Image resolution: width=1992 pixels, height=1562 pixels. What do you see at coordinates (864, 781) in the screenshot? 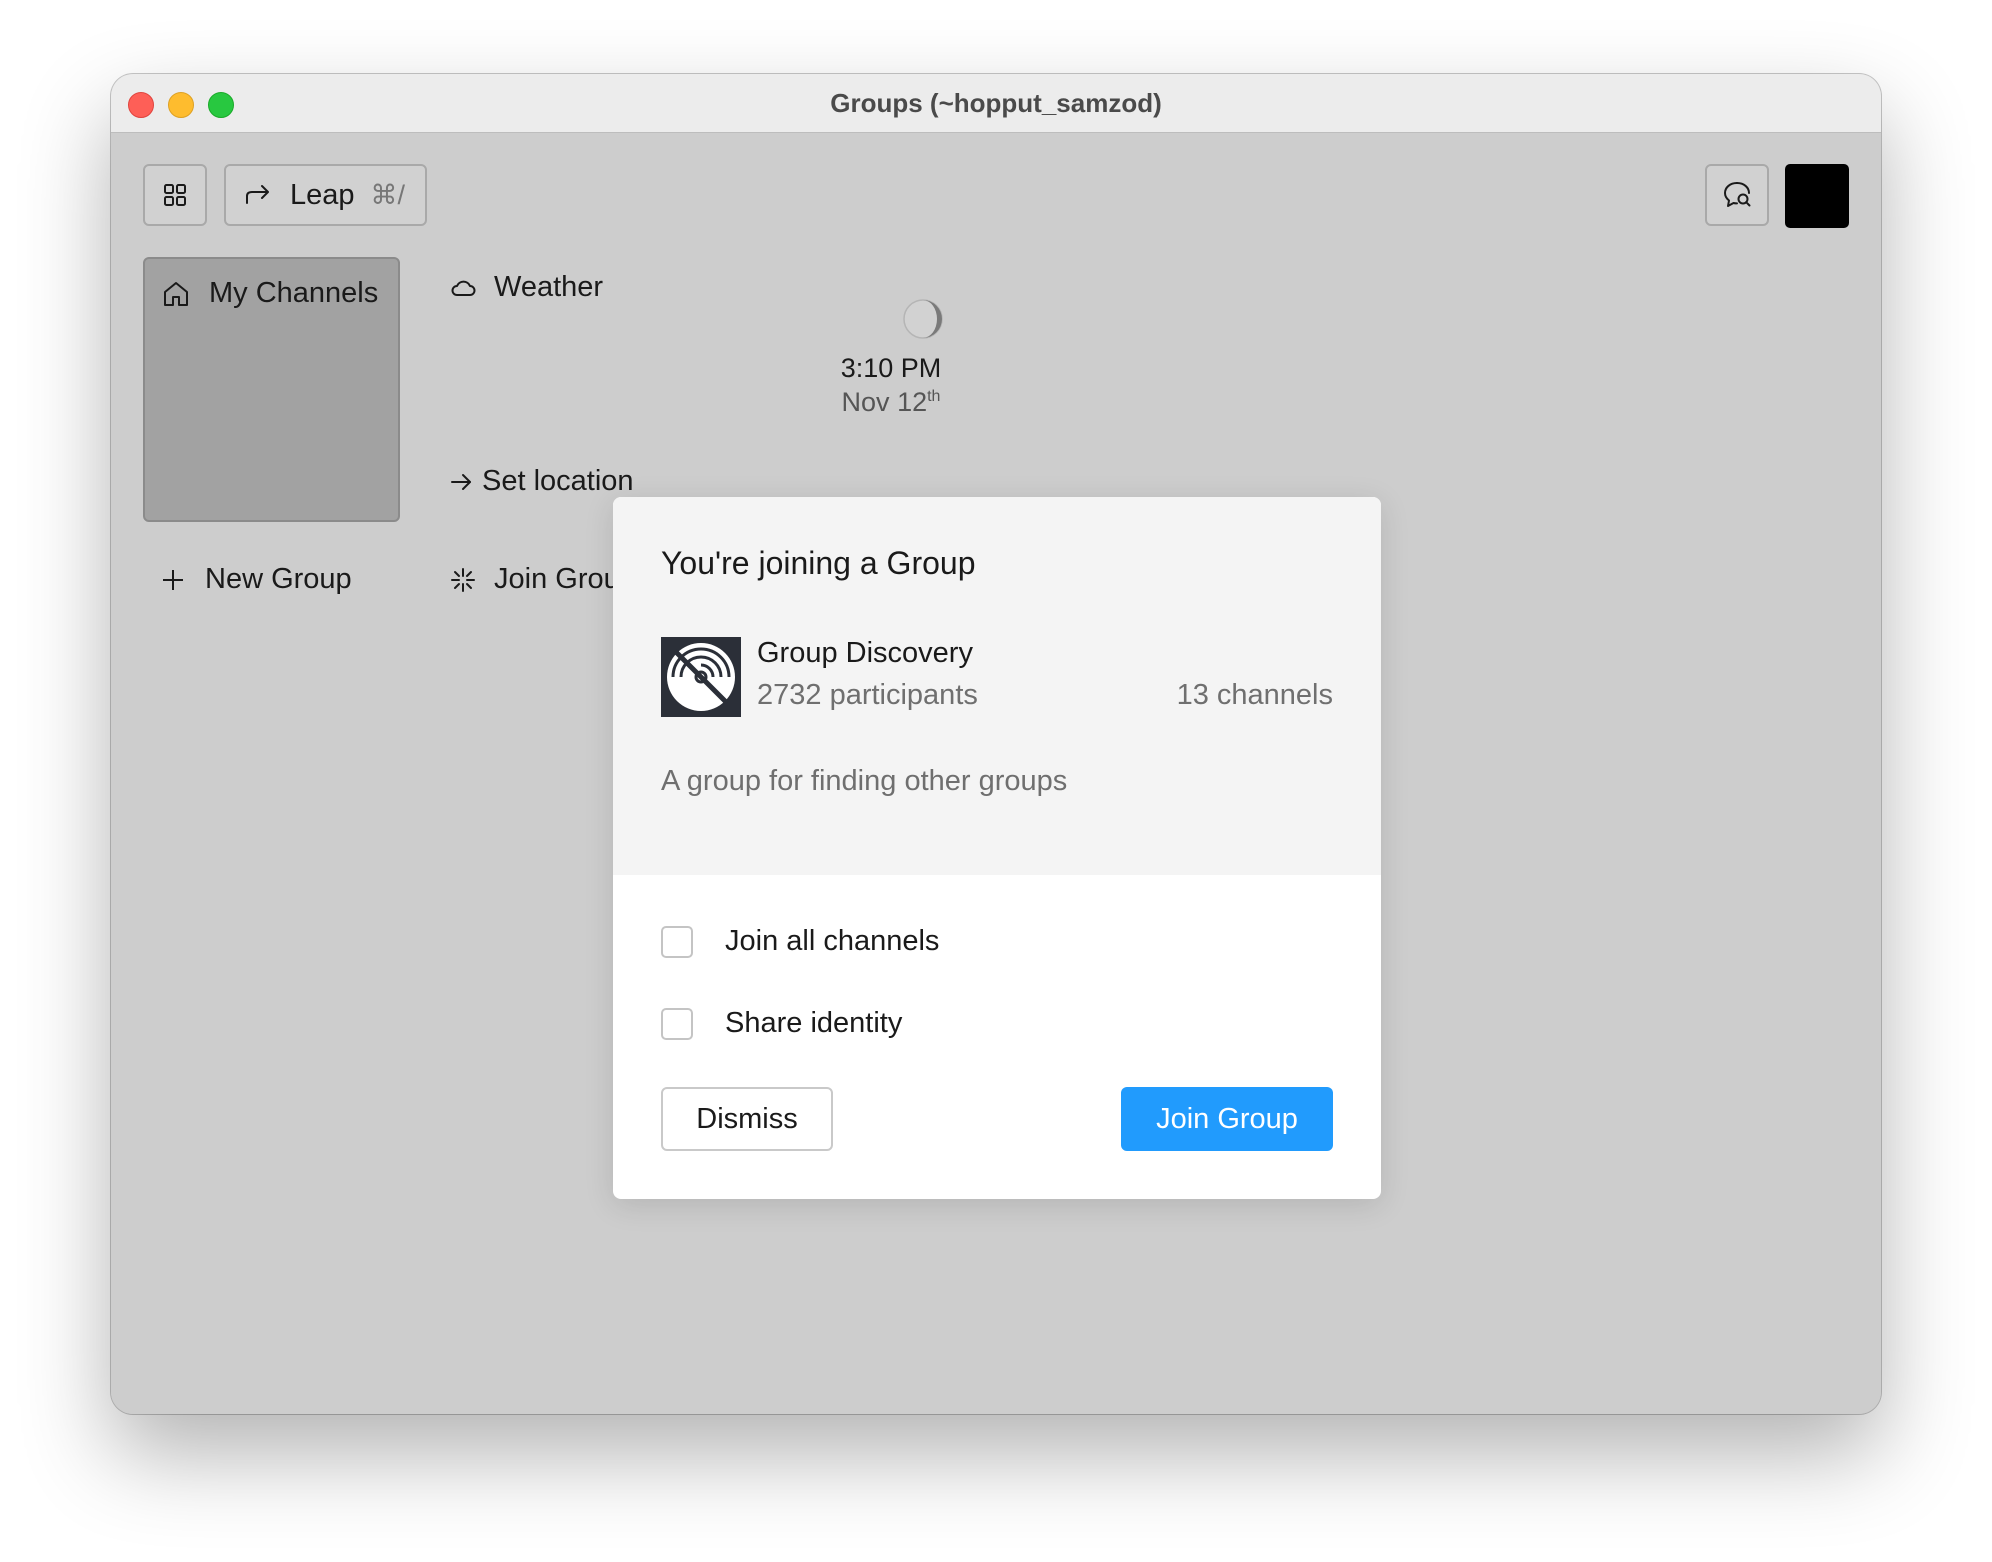
I see `group-description: A group for finding other groups` at bounding box center [864, 781].